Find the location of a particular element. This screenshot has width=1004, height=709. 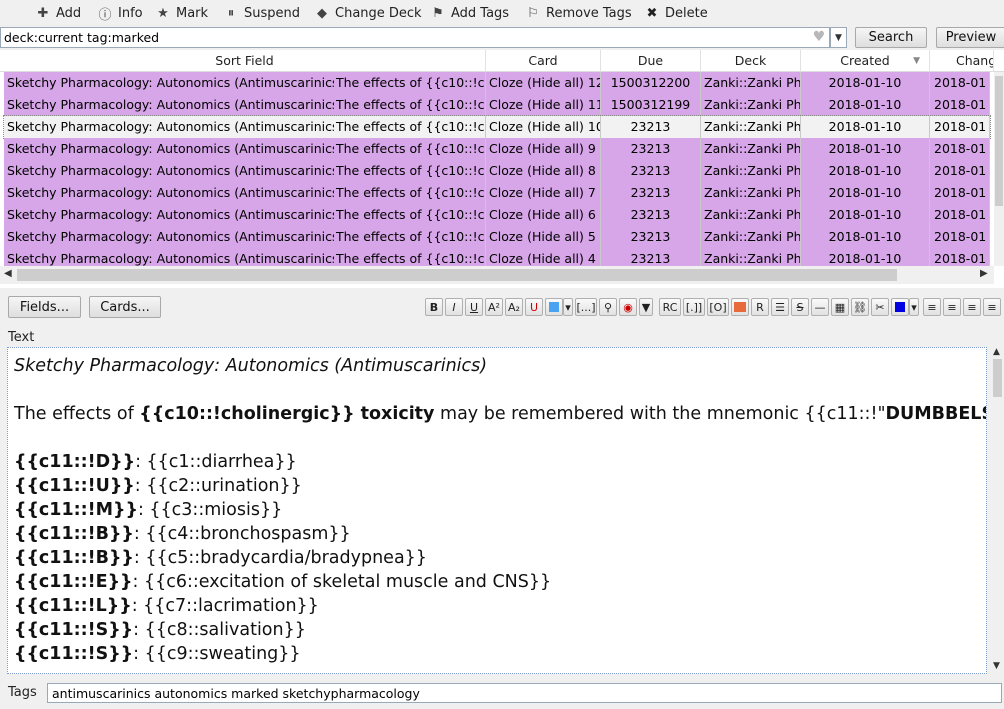

info-button: ⓘ Info is located at coordinates (119, 13).